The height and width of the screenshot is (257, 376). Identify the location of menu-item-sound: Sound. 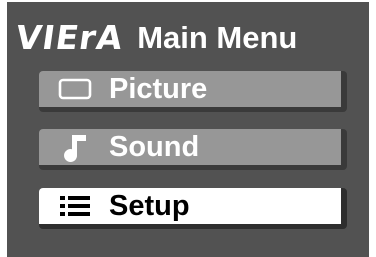
(193, 149).